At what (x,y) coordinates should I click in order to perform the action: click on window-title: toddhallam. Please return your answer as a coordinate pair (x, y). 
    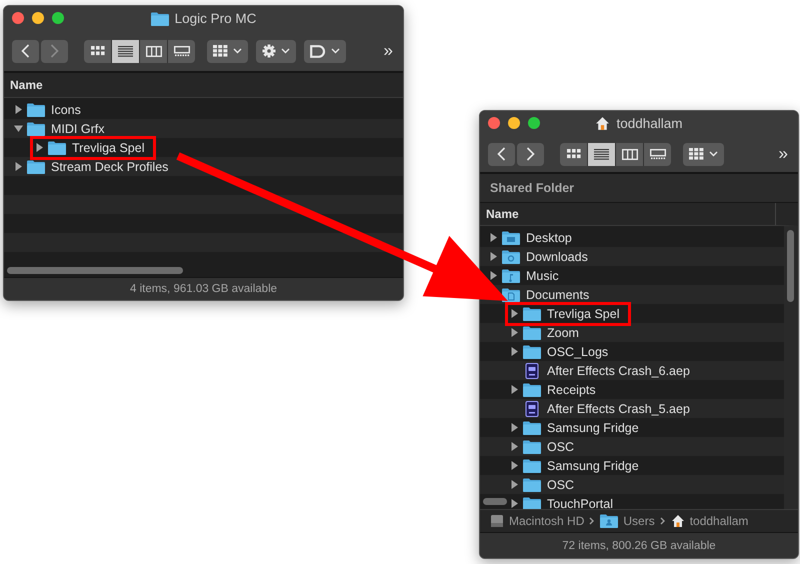
    Looking at the image, I should click on (649, 123).